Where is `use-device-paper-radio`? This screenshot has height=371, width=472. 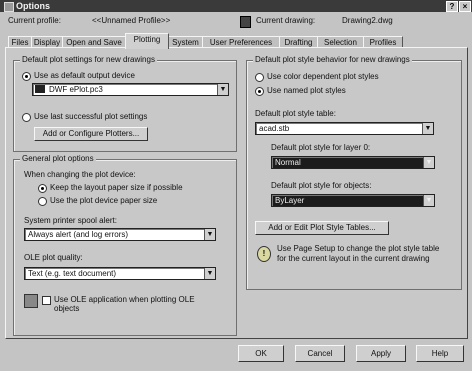
use-device-paper-radio is located at coordinates (42, 201).